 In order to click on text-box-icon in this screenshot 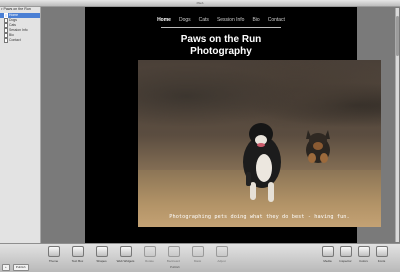, I will do `click(77, 251)`.